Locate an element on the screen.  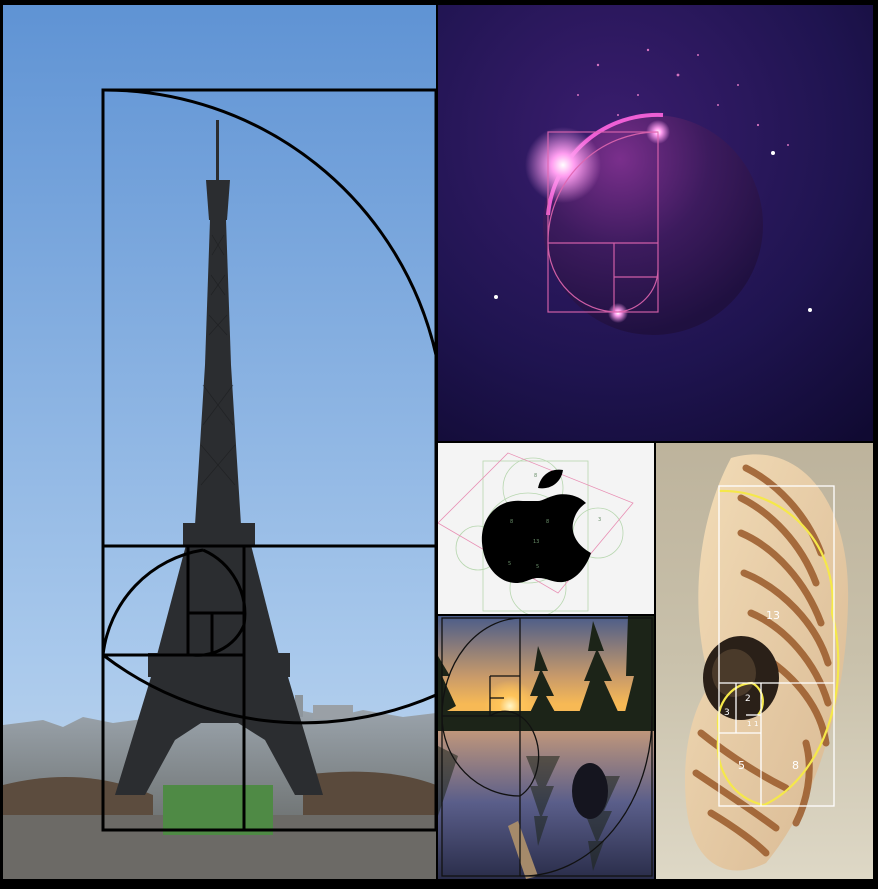
apple-logo: 8 8 8 13 5 5 3 is located at coordinates (546, 528).